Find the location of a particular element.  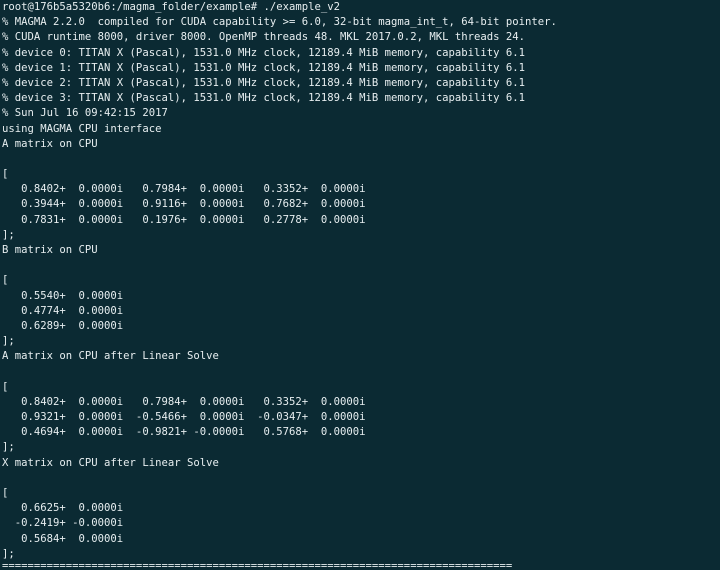

b-matrix-row-1: 0.5540+ 0.0000i is located at coordinates (63, 295).